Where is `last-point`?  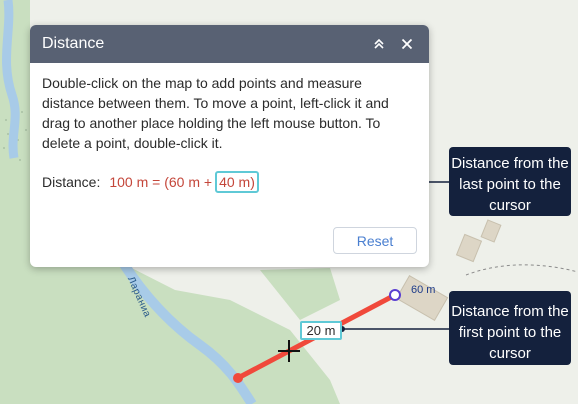 last-point is located at coordinates (395, 295).